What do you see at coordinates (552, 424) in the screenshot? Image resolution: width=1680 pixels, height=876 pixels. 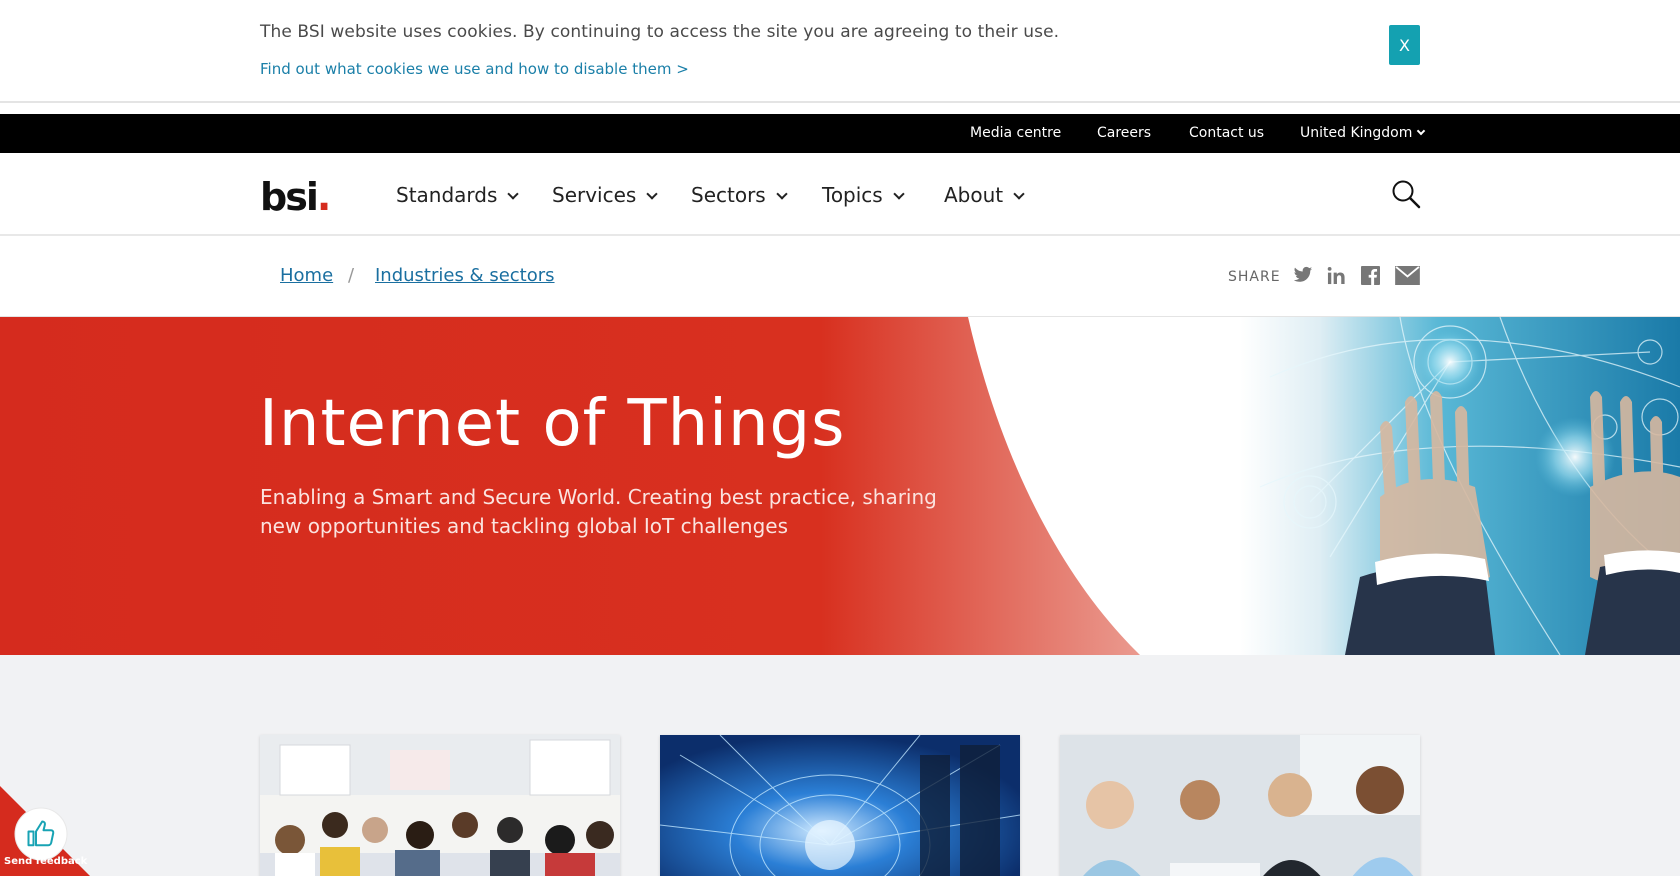 I see `hero-title: Internet of Things` at bounding box center [552, 424].